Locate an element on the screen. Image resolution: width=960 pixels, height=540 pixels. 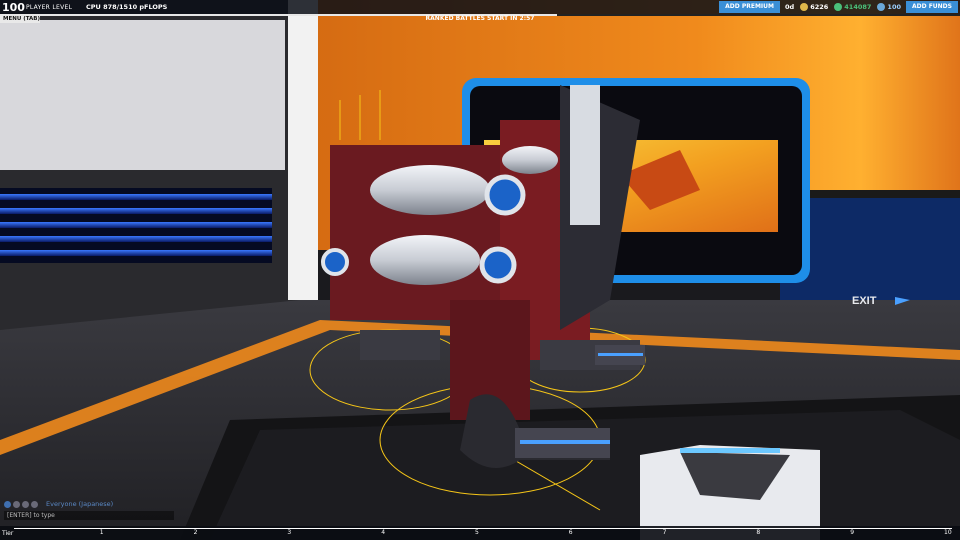
robits-stat: 6226 is located at coordinates (814, 7).